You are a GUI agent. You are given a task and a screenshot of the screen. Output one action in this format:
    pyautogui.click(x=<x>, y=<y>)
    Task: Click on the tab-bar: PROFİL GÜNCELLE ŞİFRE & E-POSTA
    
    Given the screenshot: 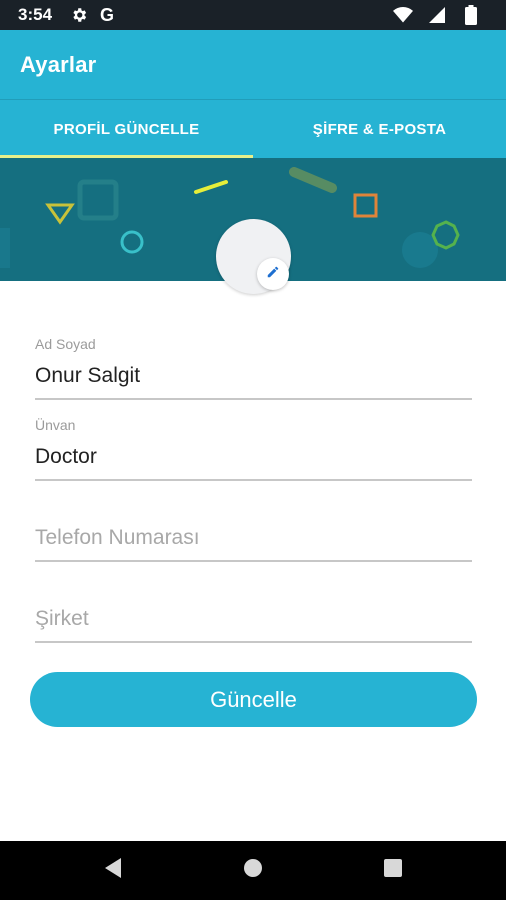 What is the action you would take?
    pyautogui.click(x=253, y=129)
    